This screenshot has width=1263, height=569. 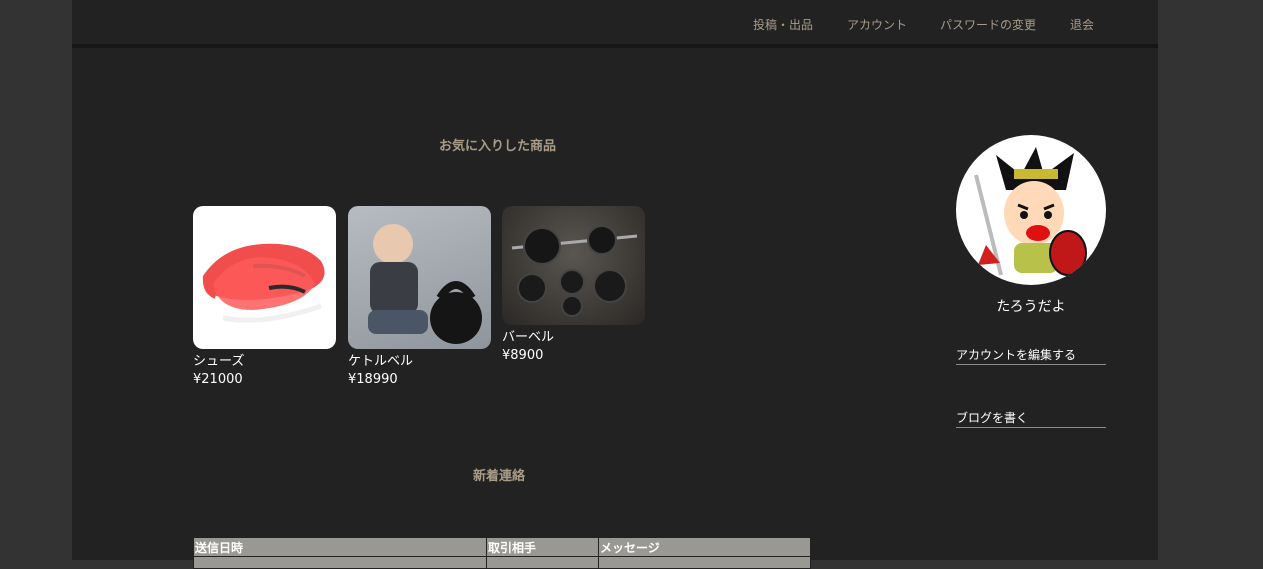 I want to click on column-header-partner: 取引相手, so click(x=542, y=547).